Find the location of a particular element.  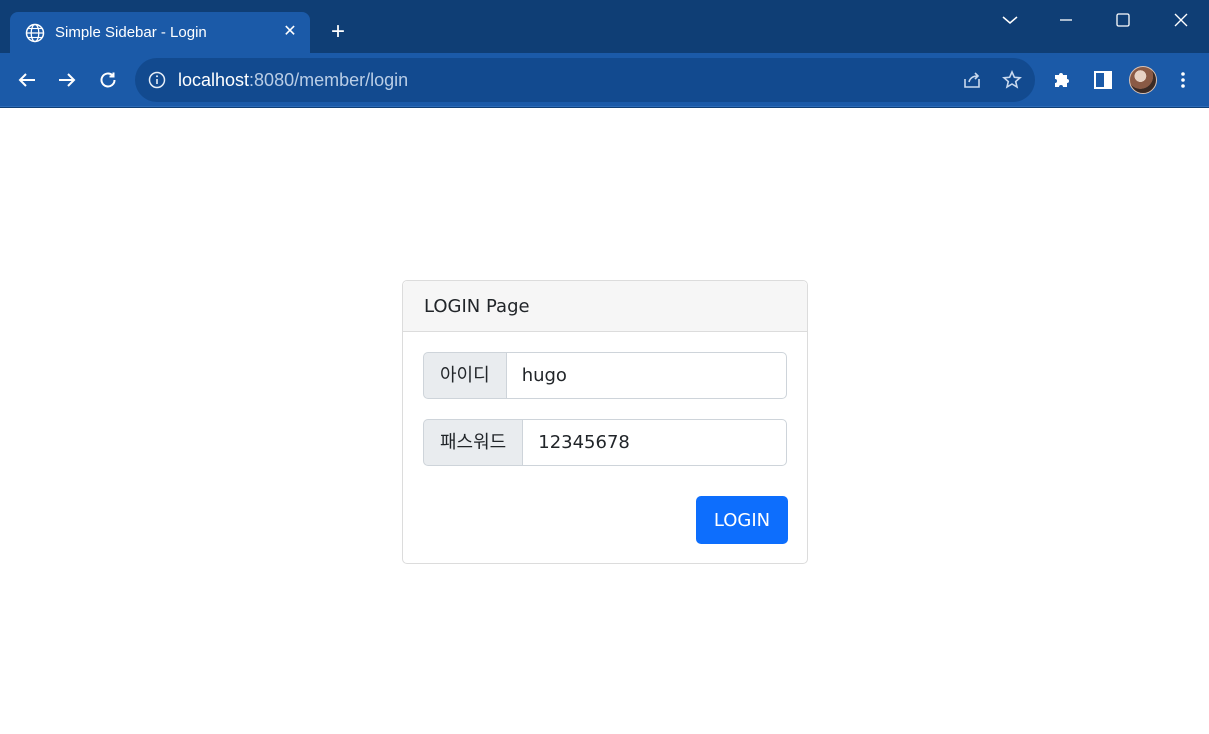

tab-title: Simple Sidebar - Login is located at coordinates (131, 32).